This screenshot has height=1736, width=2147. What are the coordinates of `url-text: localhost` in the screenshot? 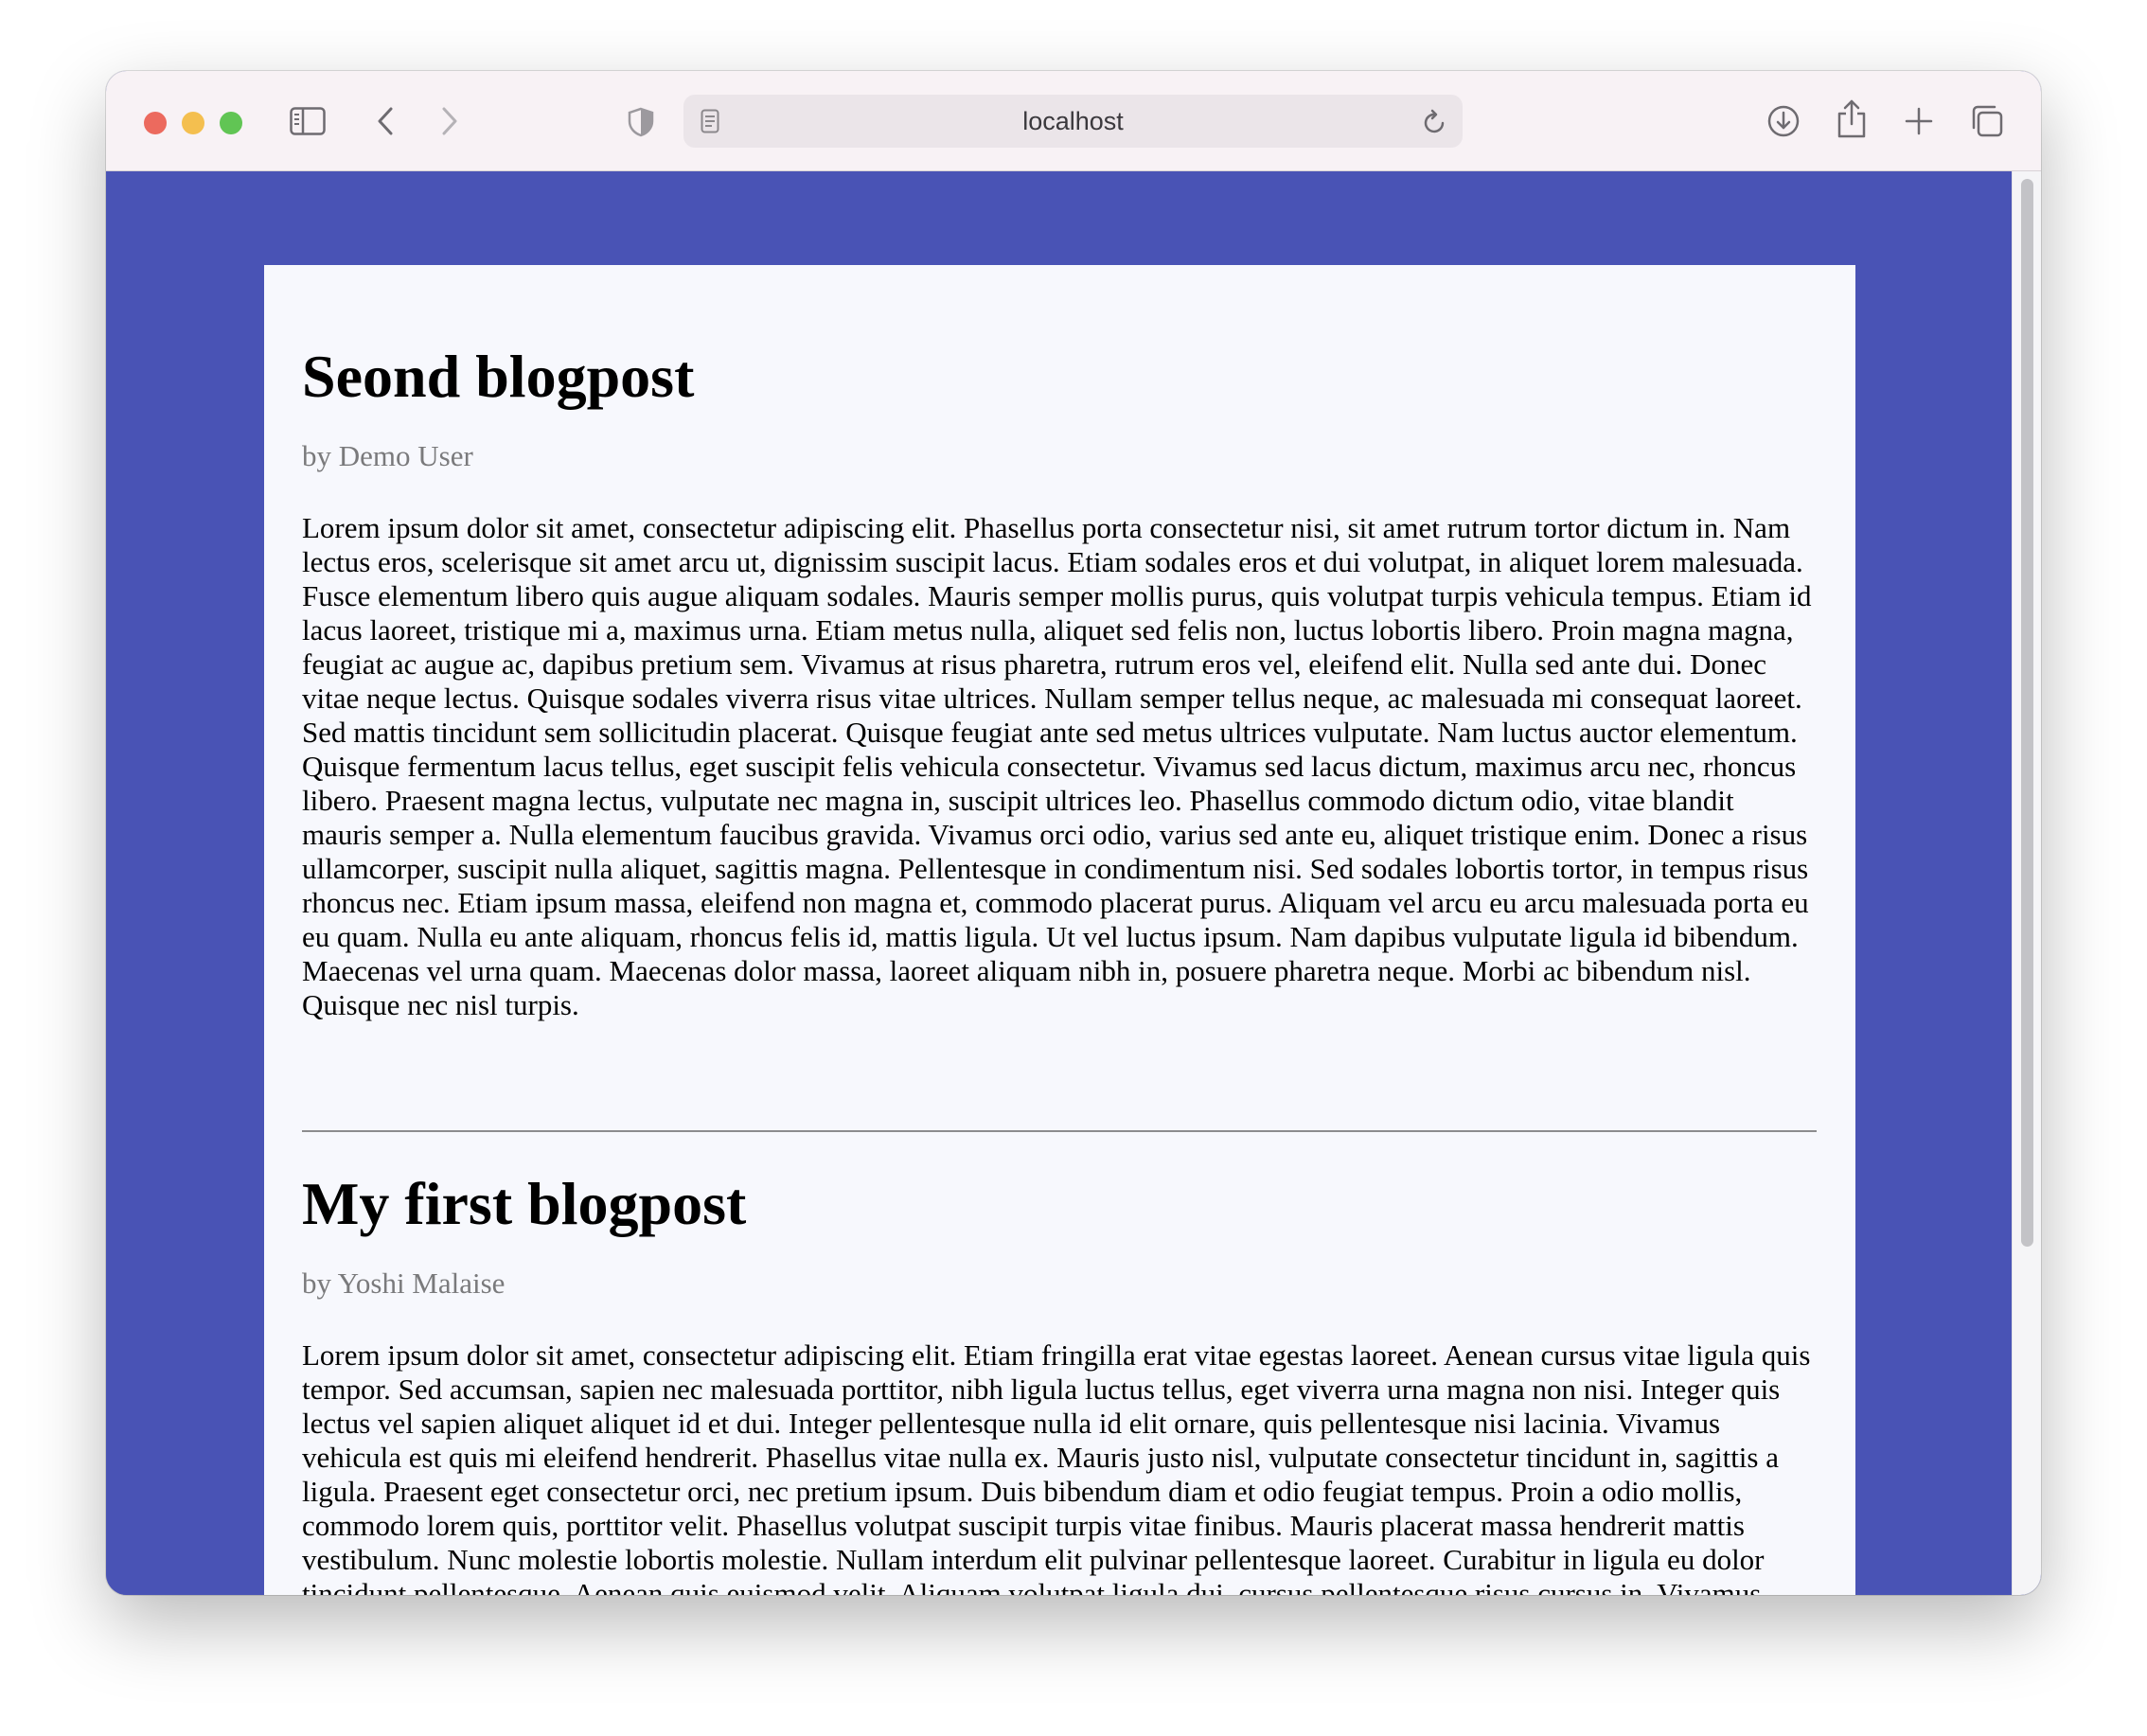 It's located at (1073, 121).